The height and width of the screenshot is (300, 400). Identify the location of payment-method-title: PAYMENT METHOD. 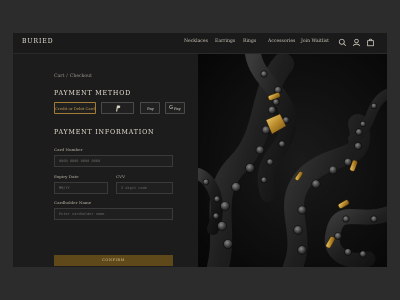
(93, 93).